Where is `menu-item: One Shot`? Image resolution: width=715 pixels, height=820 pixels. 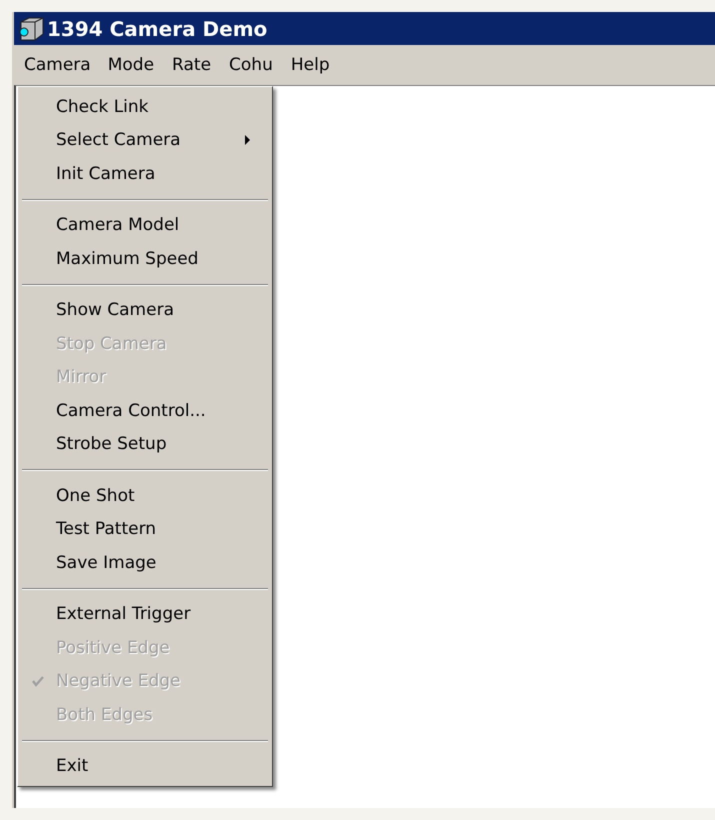
menu-item: One Shot is located at coordinates (145, 495).